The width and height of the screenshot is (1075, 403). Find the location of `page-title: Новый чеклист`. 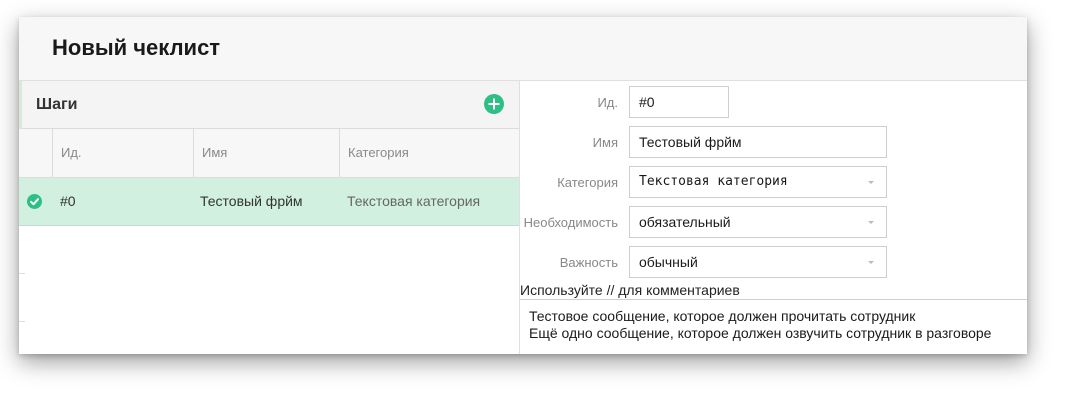

page-title: Новый чеклист is located at coordinates (136, 47).